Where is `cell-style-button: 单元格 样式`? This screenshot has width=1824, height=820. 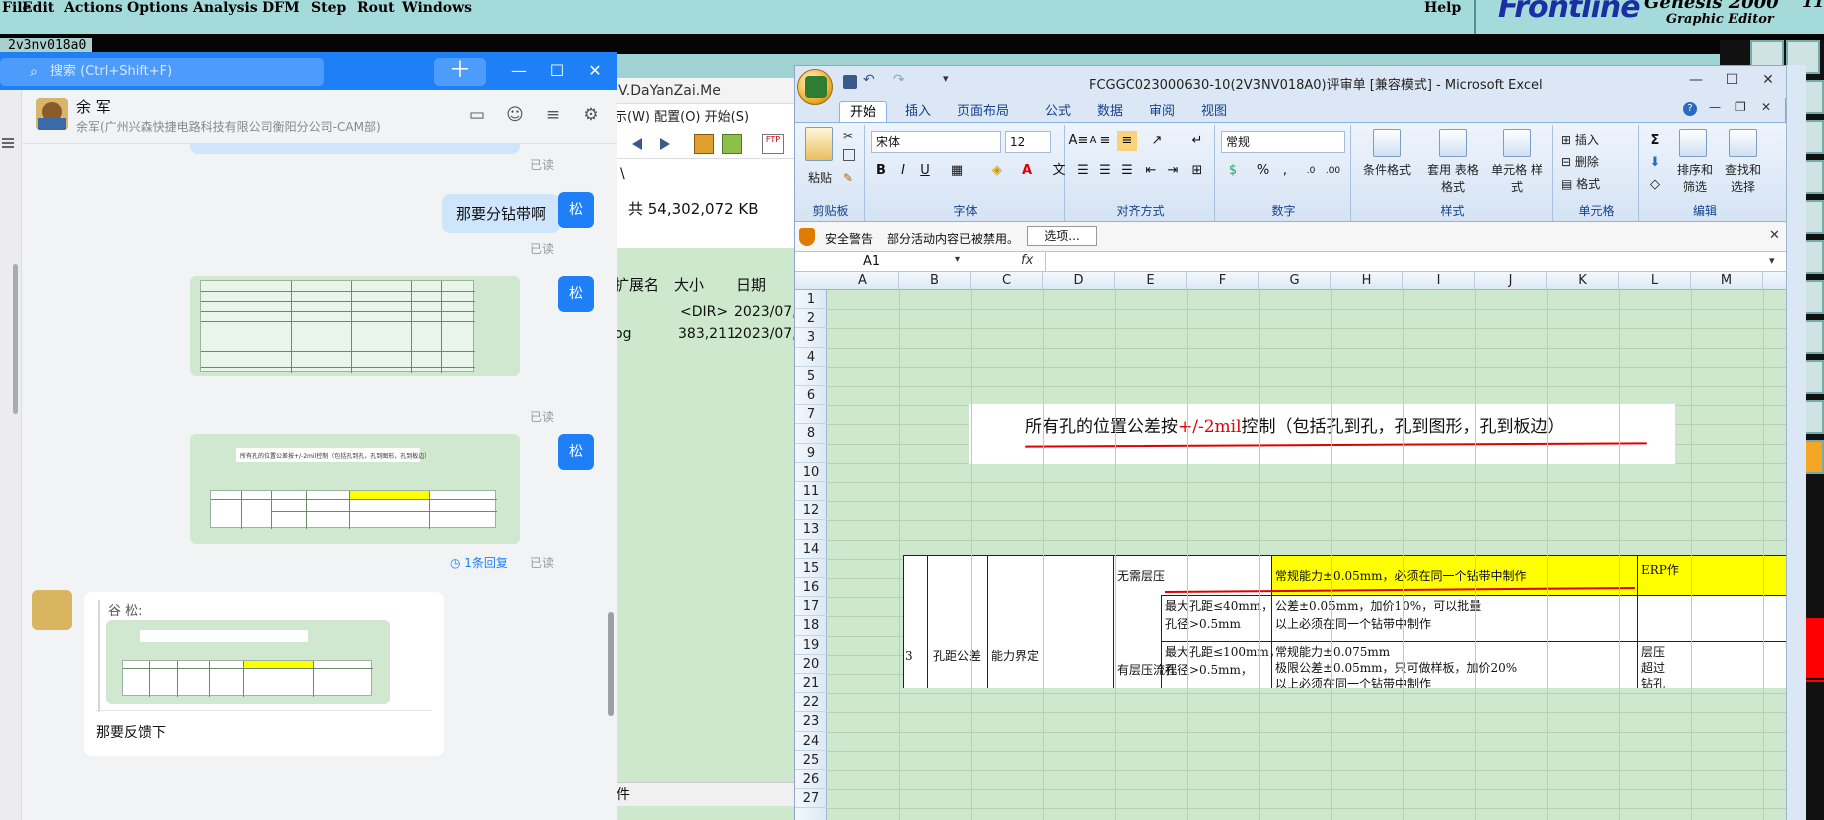
cell-style-button: 单元格 样式 is located at coordinates (1517, 178).